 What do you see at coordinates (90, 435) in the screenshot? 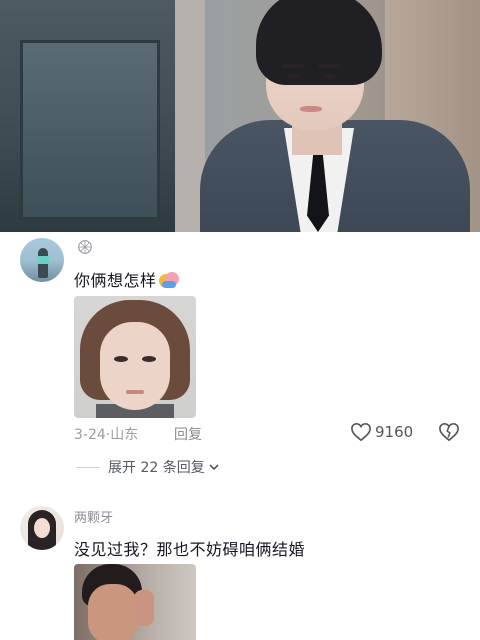
I see `comment-date: 3-24` at bounding box center [90, 435].